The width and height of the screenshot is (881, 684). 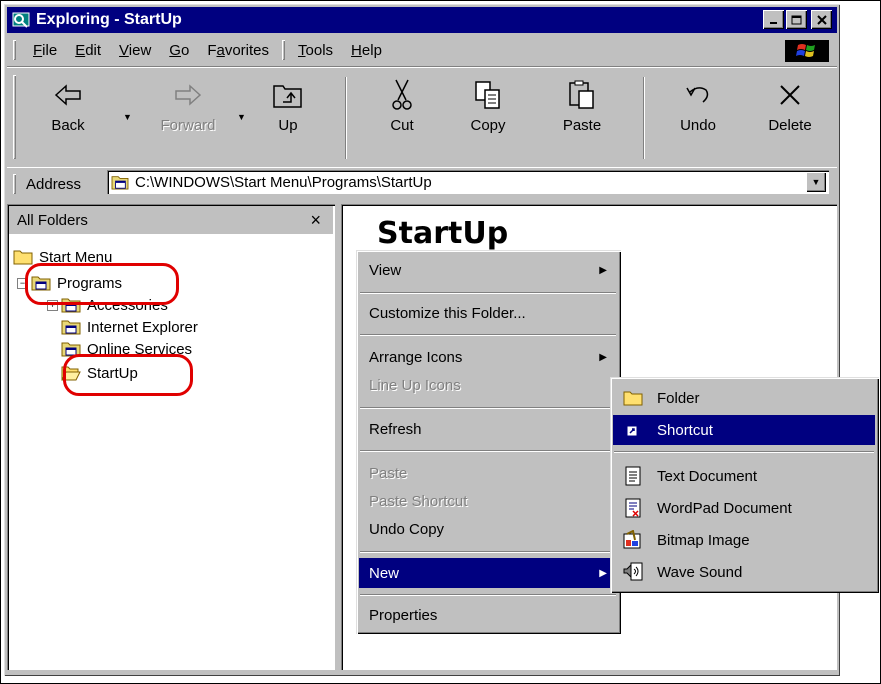 I want to click on wave-sound-icon, so click(x=633, y=571).